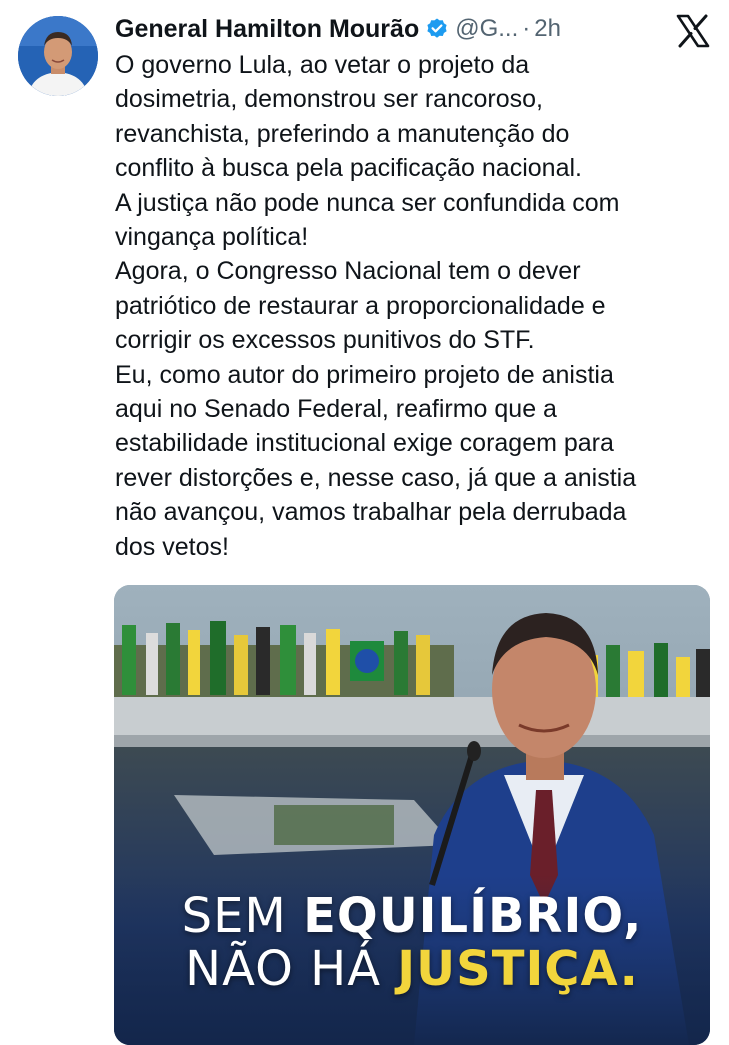 This screenshot has width=729, height=1045. I want to click on headline-thin-1: SEM, so click(242, 916).